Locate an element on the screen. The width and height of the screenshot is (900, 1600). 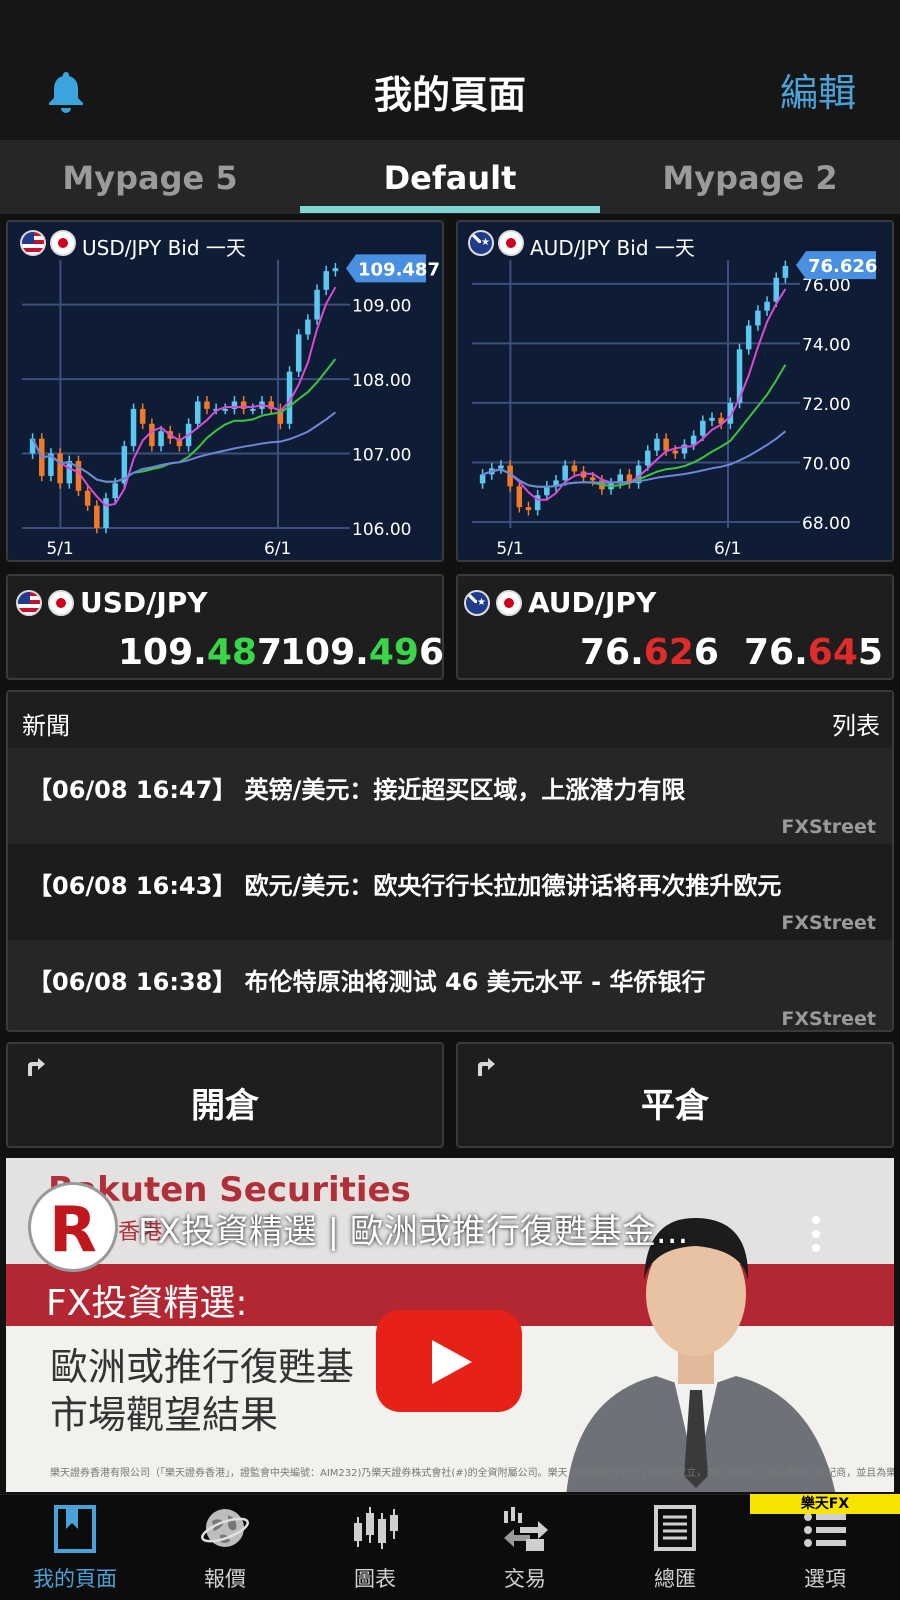
y-tick-label: 108.00 is located at coordinates (381, 381).